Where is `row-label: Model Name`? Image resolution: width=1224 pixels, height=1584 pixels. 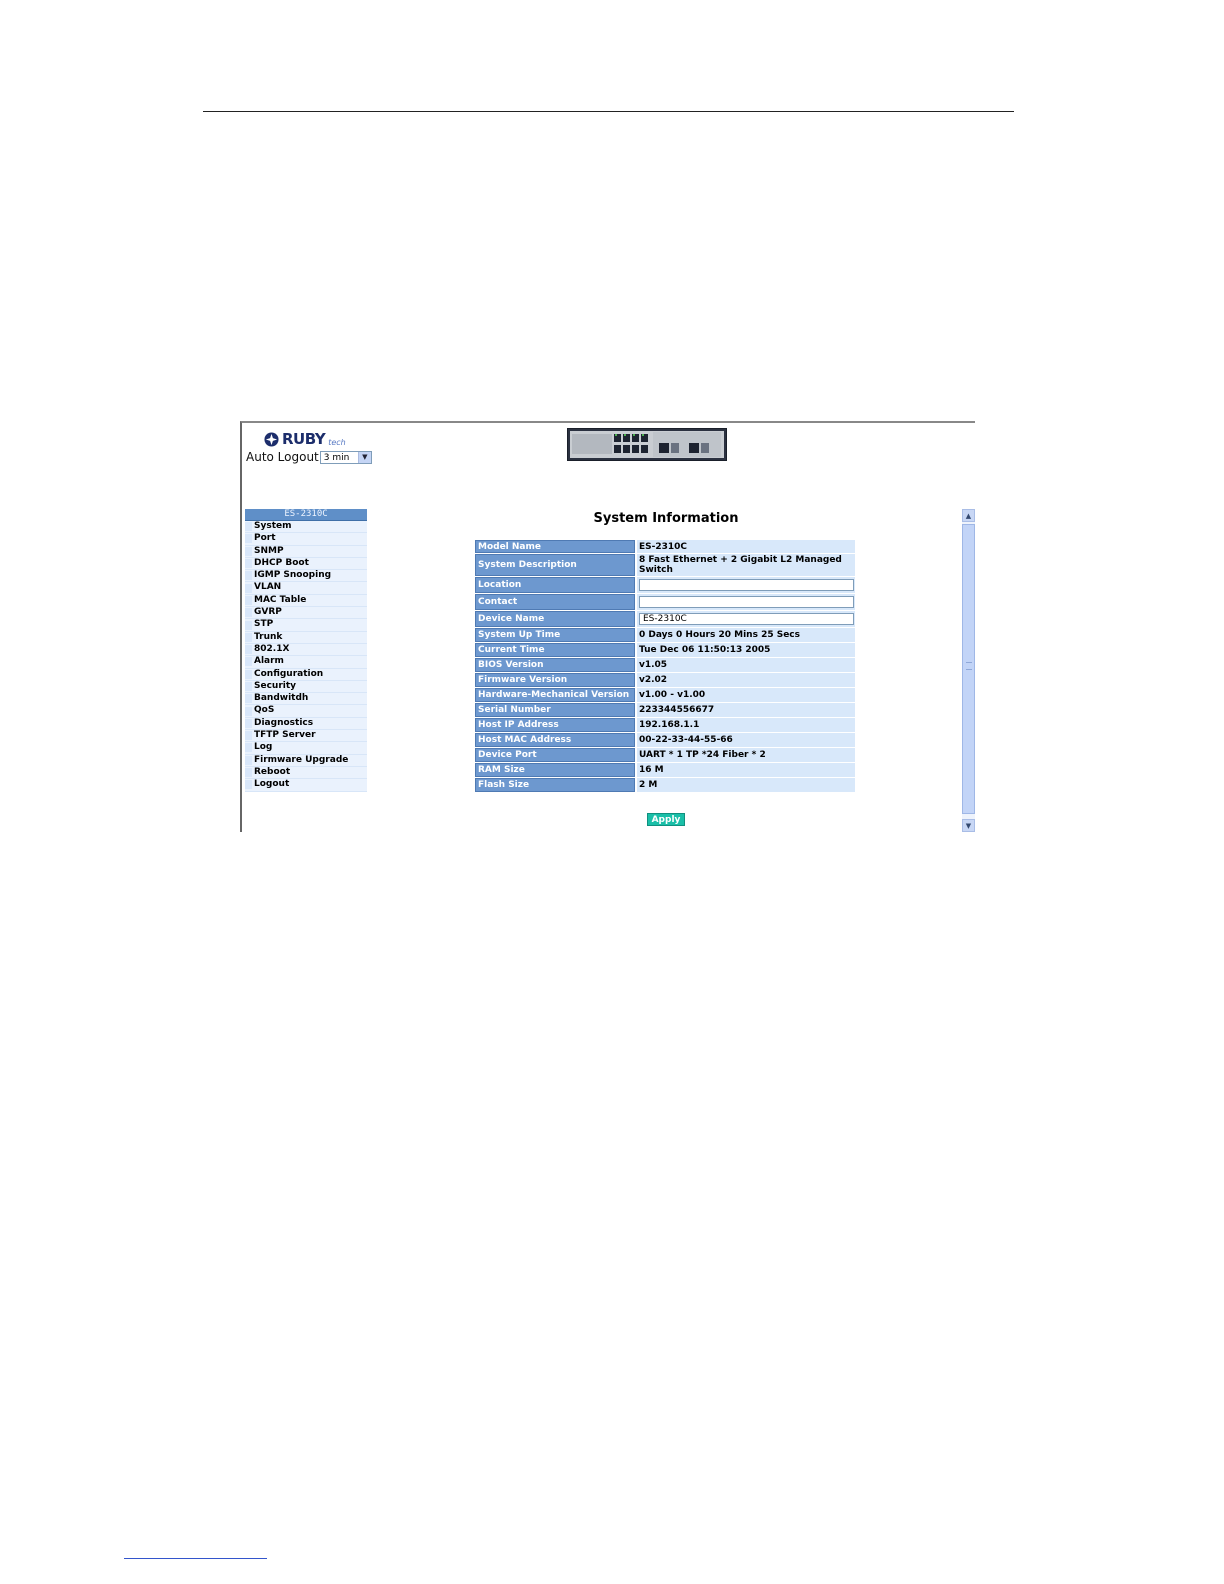 row-label: Model Name is located at coordinates (555, 546).